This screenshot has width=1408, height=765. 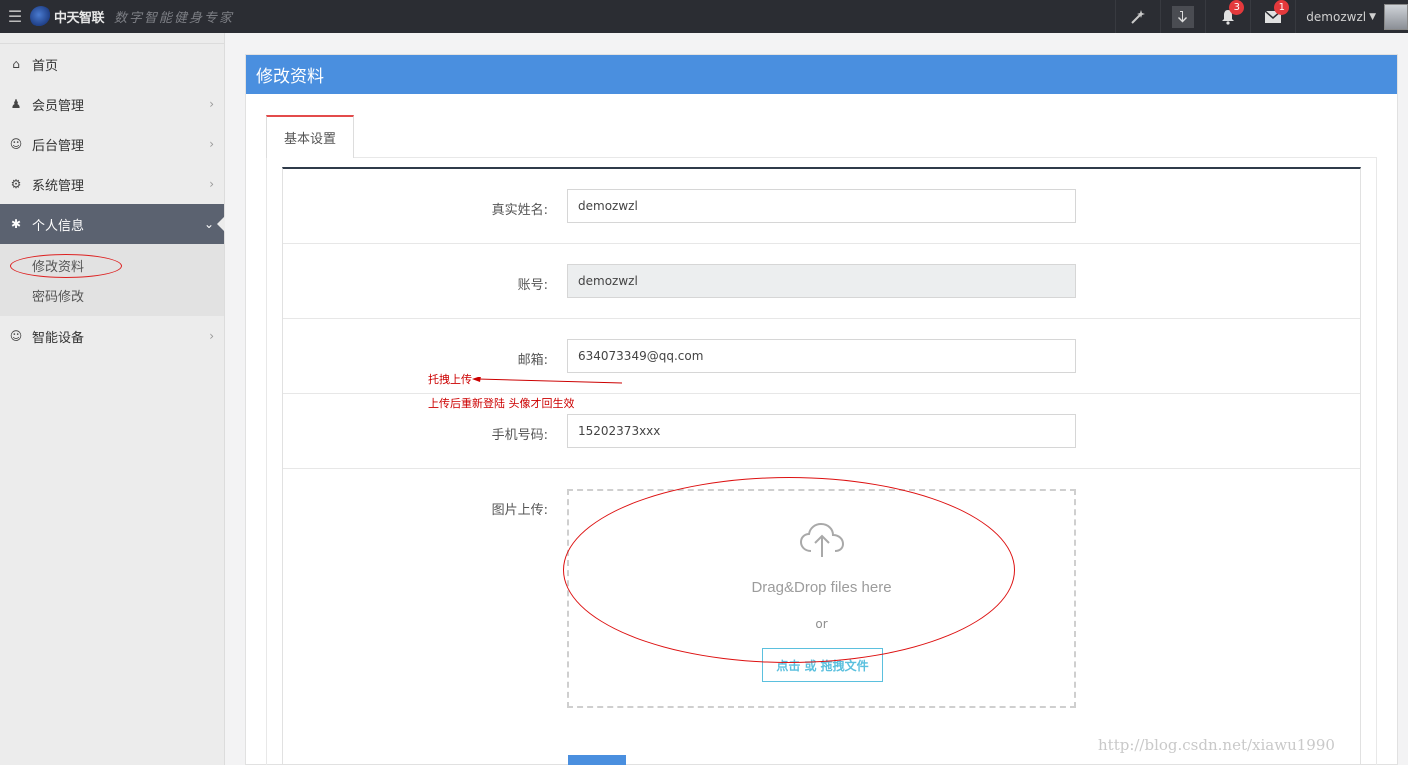 What do you see at coordinates (821, 74) in the screenshot?
I see `page-title: 修改资料` at bounding box center [821, 74].